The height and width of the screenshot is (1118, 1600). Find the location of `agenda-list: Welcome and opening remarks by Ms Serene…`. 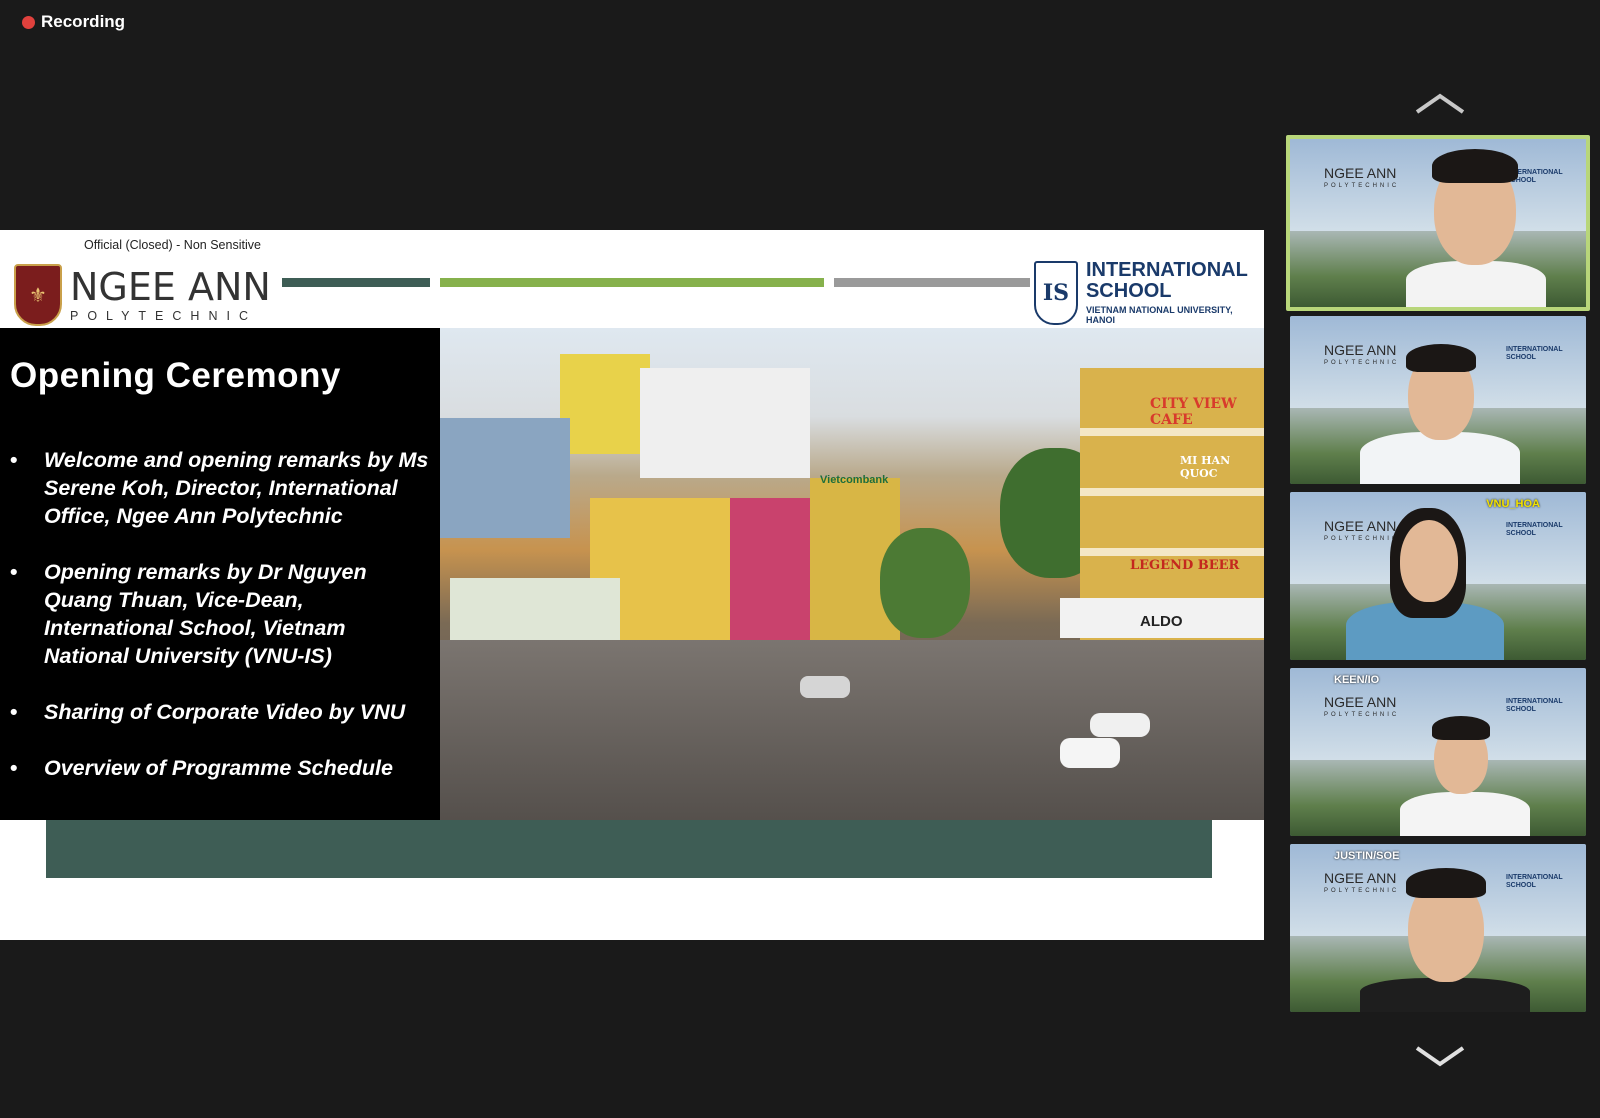

agenda-list: Welcome and opening remarks by Ms Serene… is located at coordinates (220, 628).